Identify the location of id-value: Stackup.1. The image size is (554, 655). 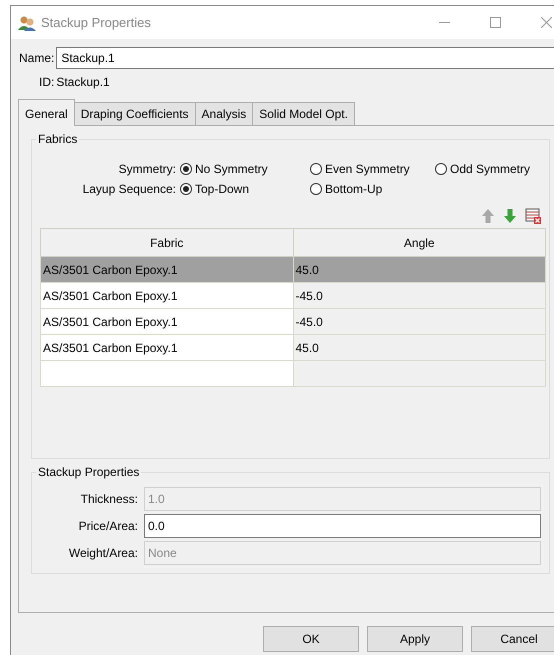
(83, 82).